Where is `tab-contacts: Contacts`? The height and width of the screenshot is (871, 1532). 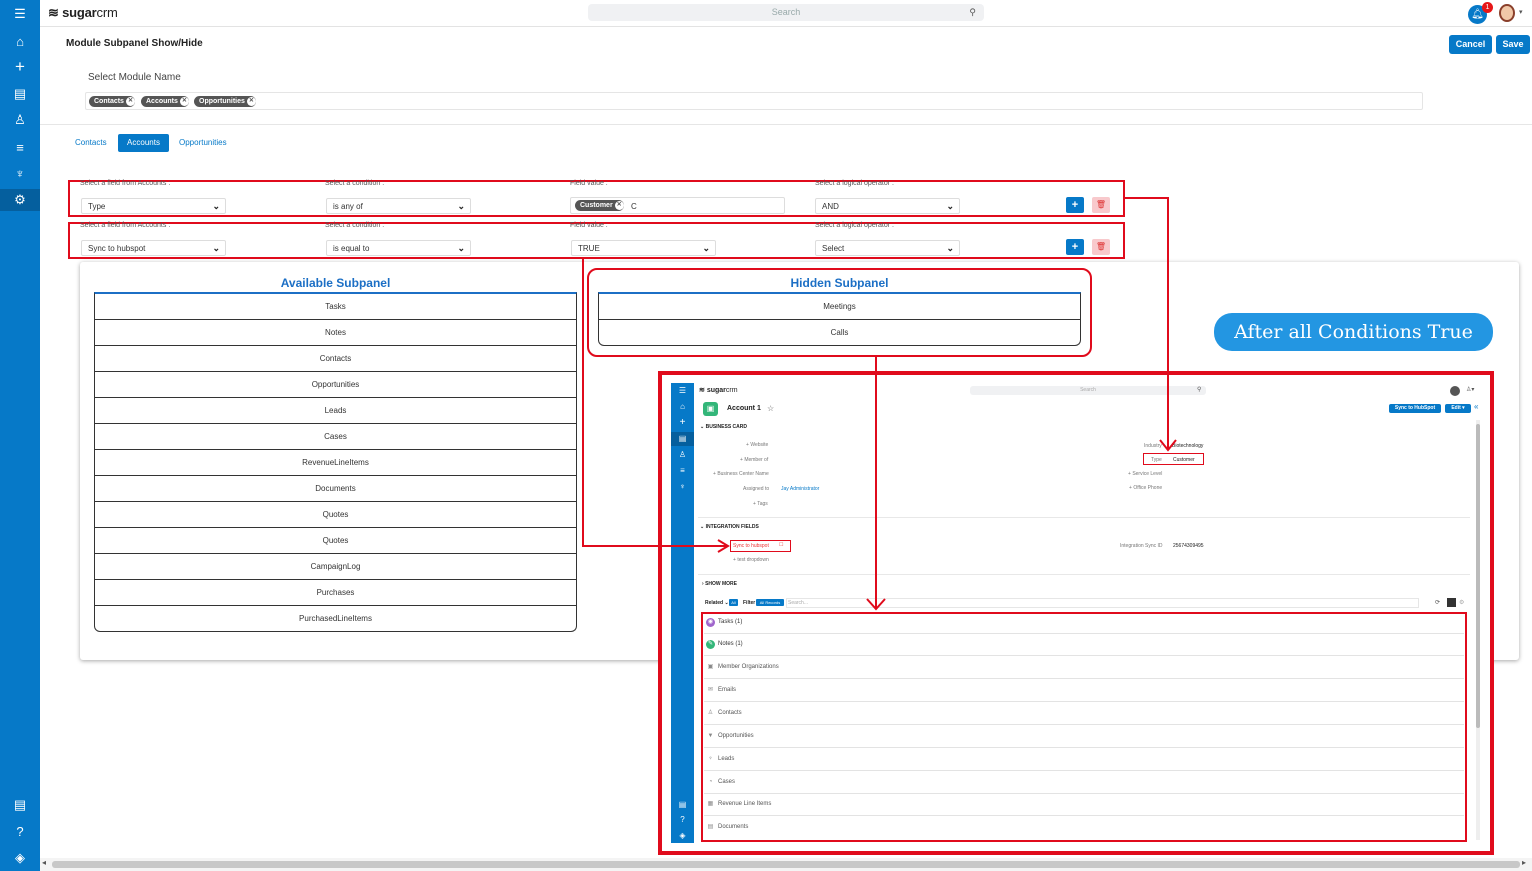 tab-contacts: Contacts is located at coordinates (91, 143).